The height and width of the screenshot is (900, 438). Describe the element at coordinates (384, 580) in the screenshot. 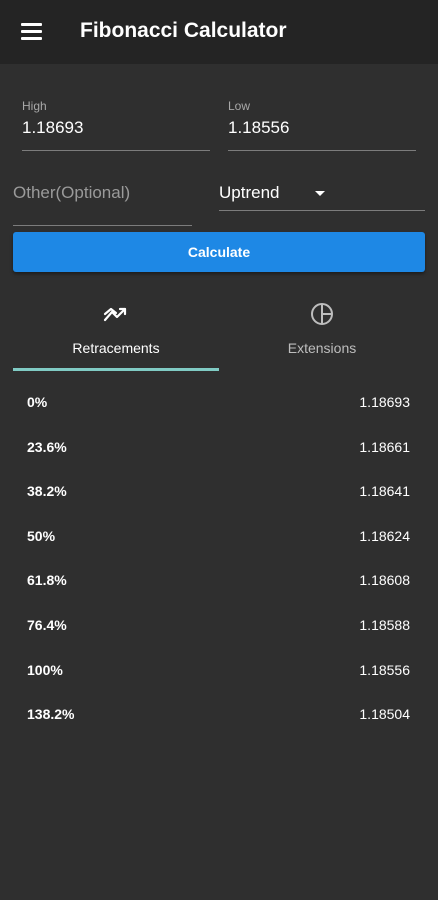

I see `level-value: 1.18608` at that location.